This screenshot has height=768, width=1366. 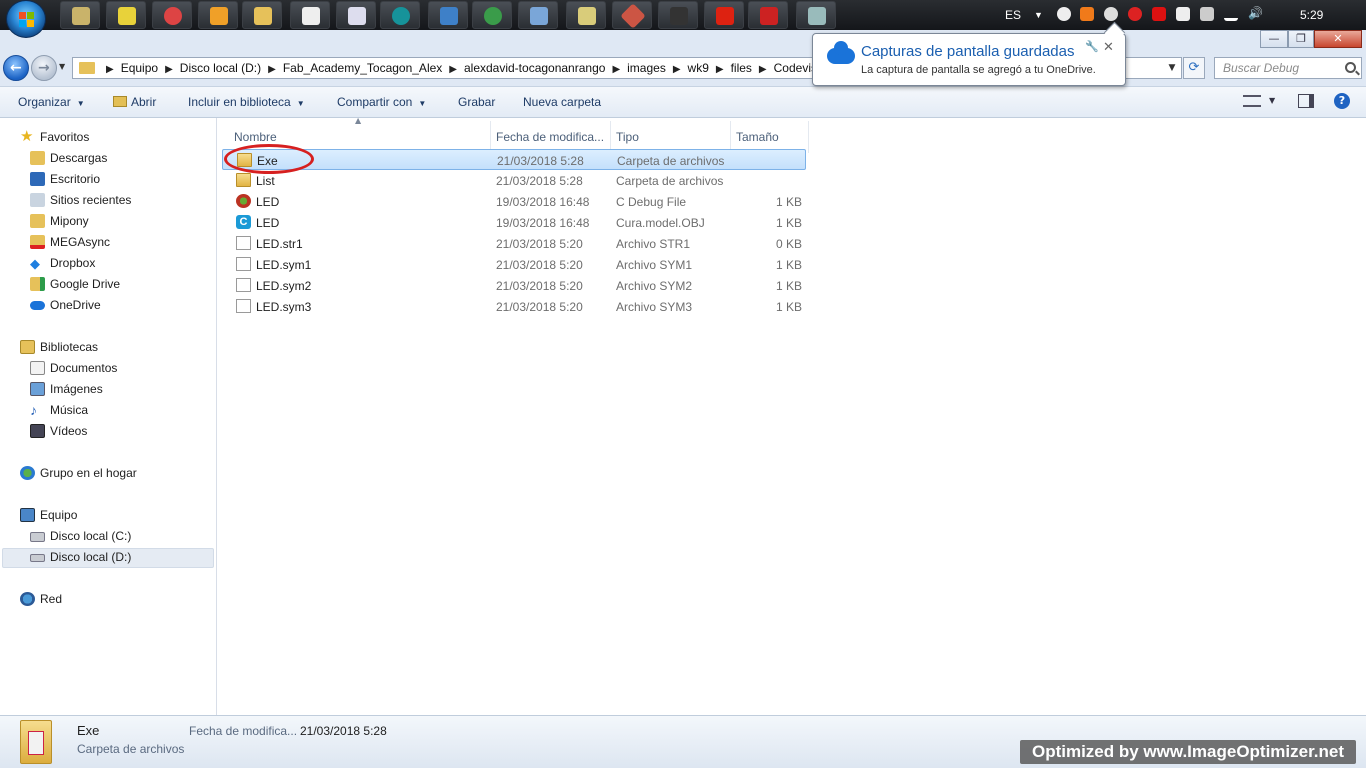 I want to click on help-icon: ?, so click(x=1342, y=101).